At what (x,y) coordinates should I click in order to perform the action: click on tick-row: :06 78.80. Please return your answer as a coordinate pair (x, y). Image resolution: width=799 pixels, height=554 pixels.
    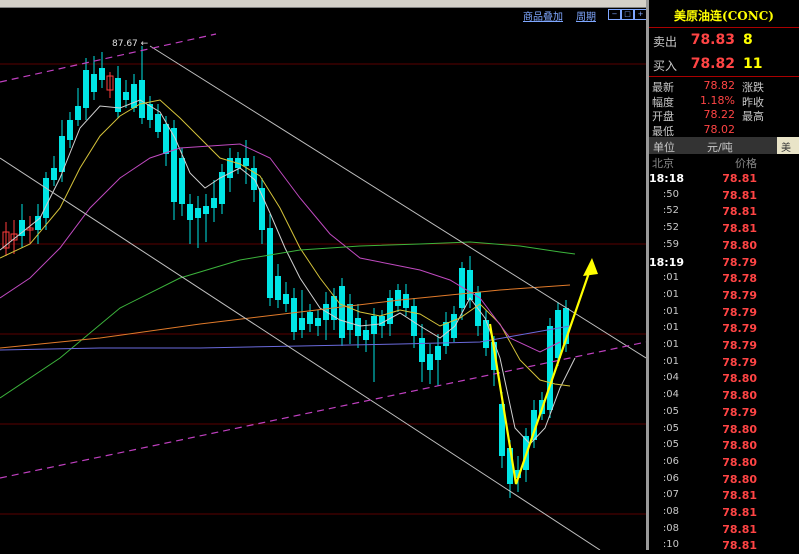
    Looking at the image, I should click on (724, 463).